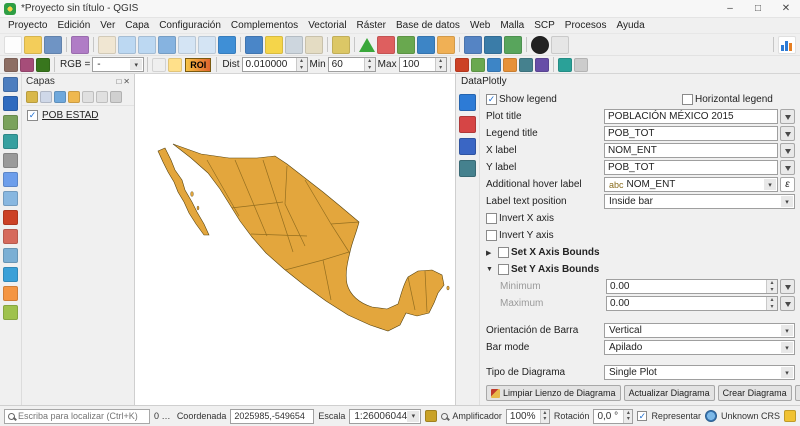 This screenshot has height=426, width=800. What do you see at coordinates (10, 141) in the screenshot?
I see `add-mesh-layer-icon` at bounding box center [10, 141].